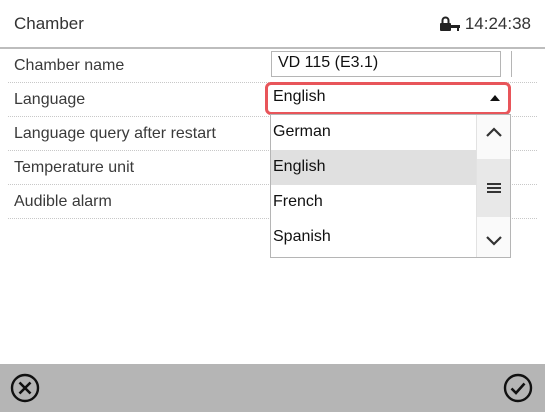 The image size is (545, 412). I want to click on dropdown-option-english: English, so click(374, 167).